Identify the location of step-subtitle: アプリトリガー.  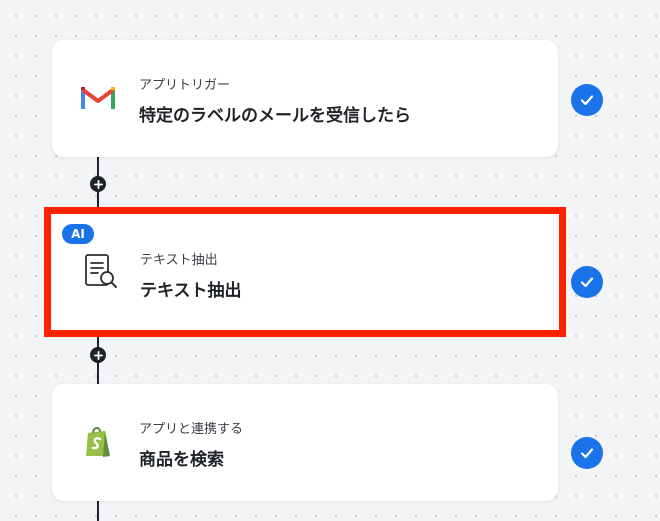
(185, 85).